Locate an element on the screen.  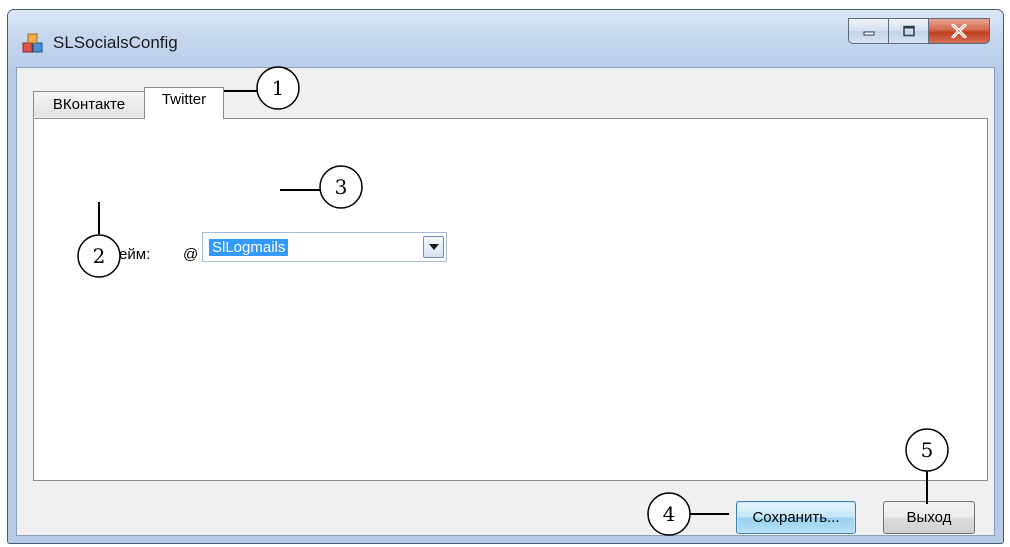
nickname-value: SlLogmails is located at coordinates (249, 247).